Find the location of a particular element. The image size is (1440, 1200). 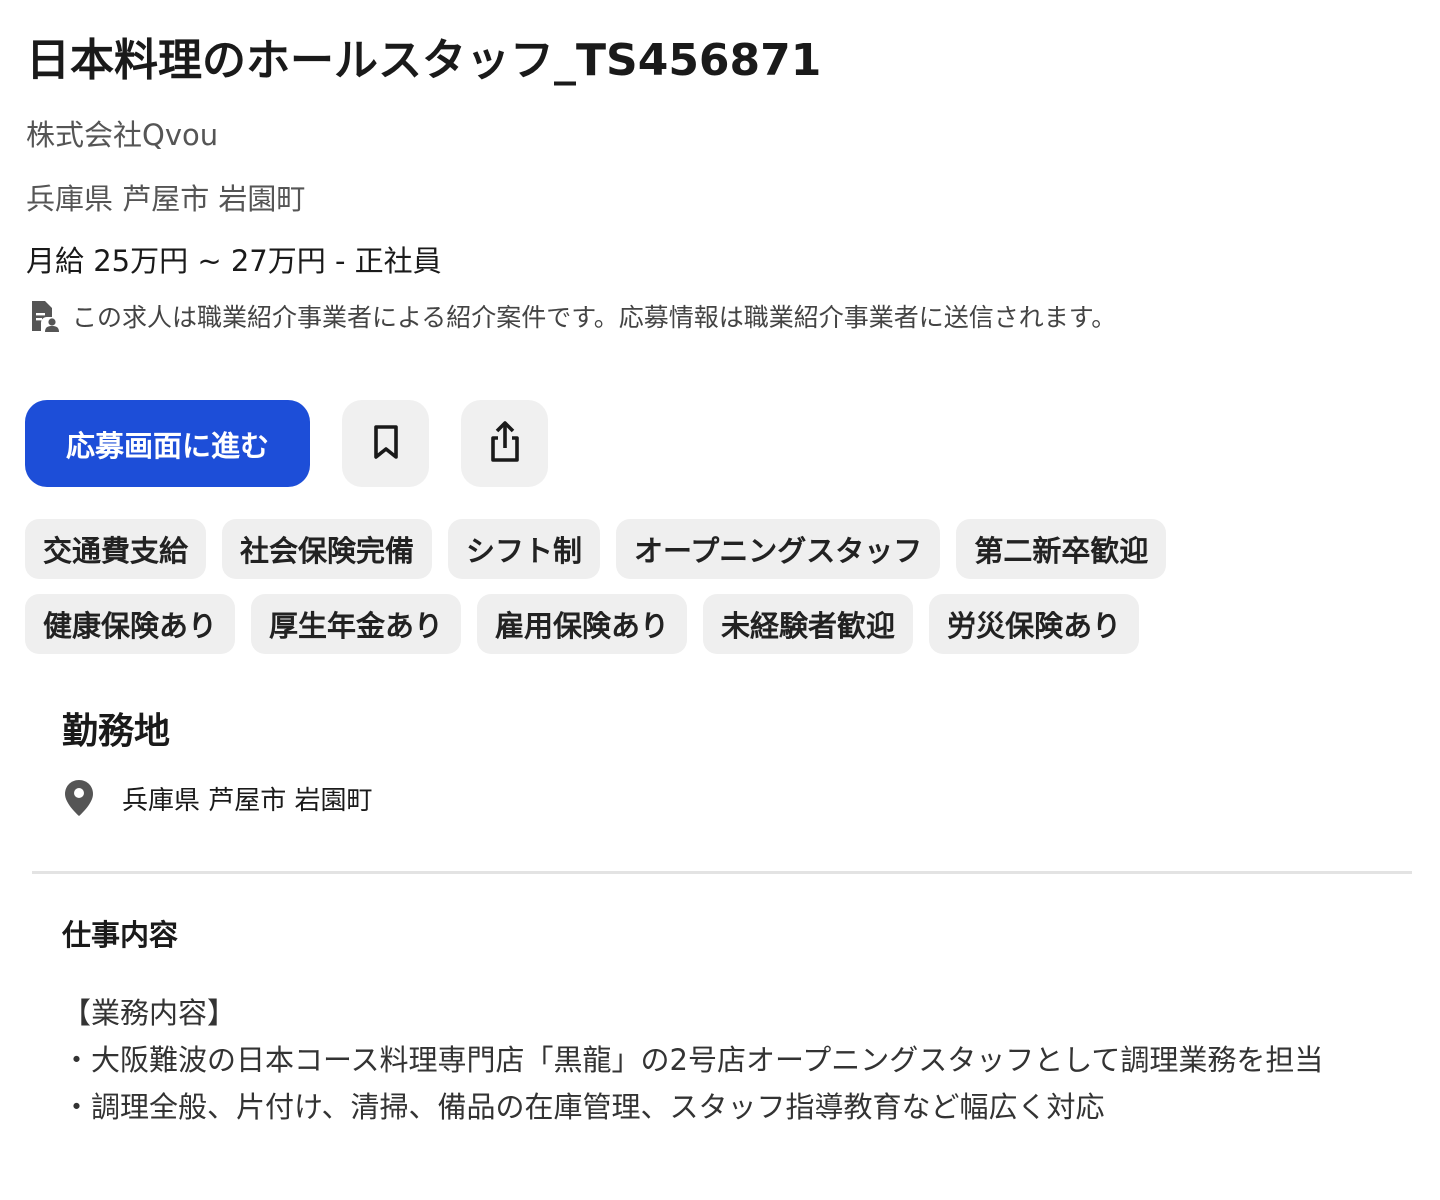

tag: 交通費支給 is located at coordinates (116, 549).